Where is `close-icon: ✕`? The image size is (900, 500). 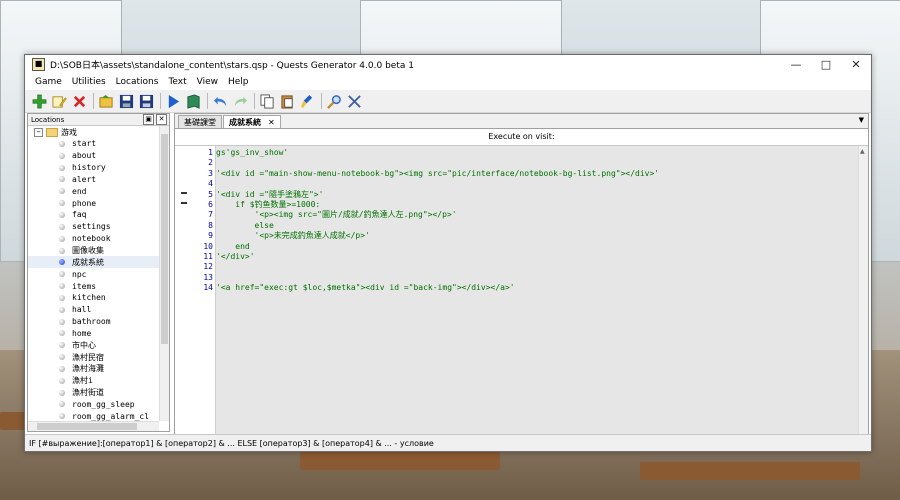
close-icon: ✕ is located at coordinates (856, 64).